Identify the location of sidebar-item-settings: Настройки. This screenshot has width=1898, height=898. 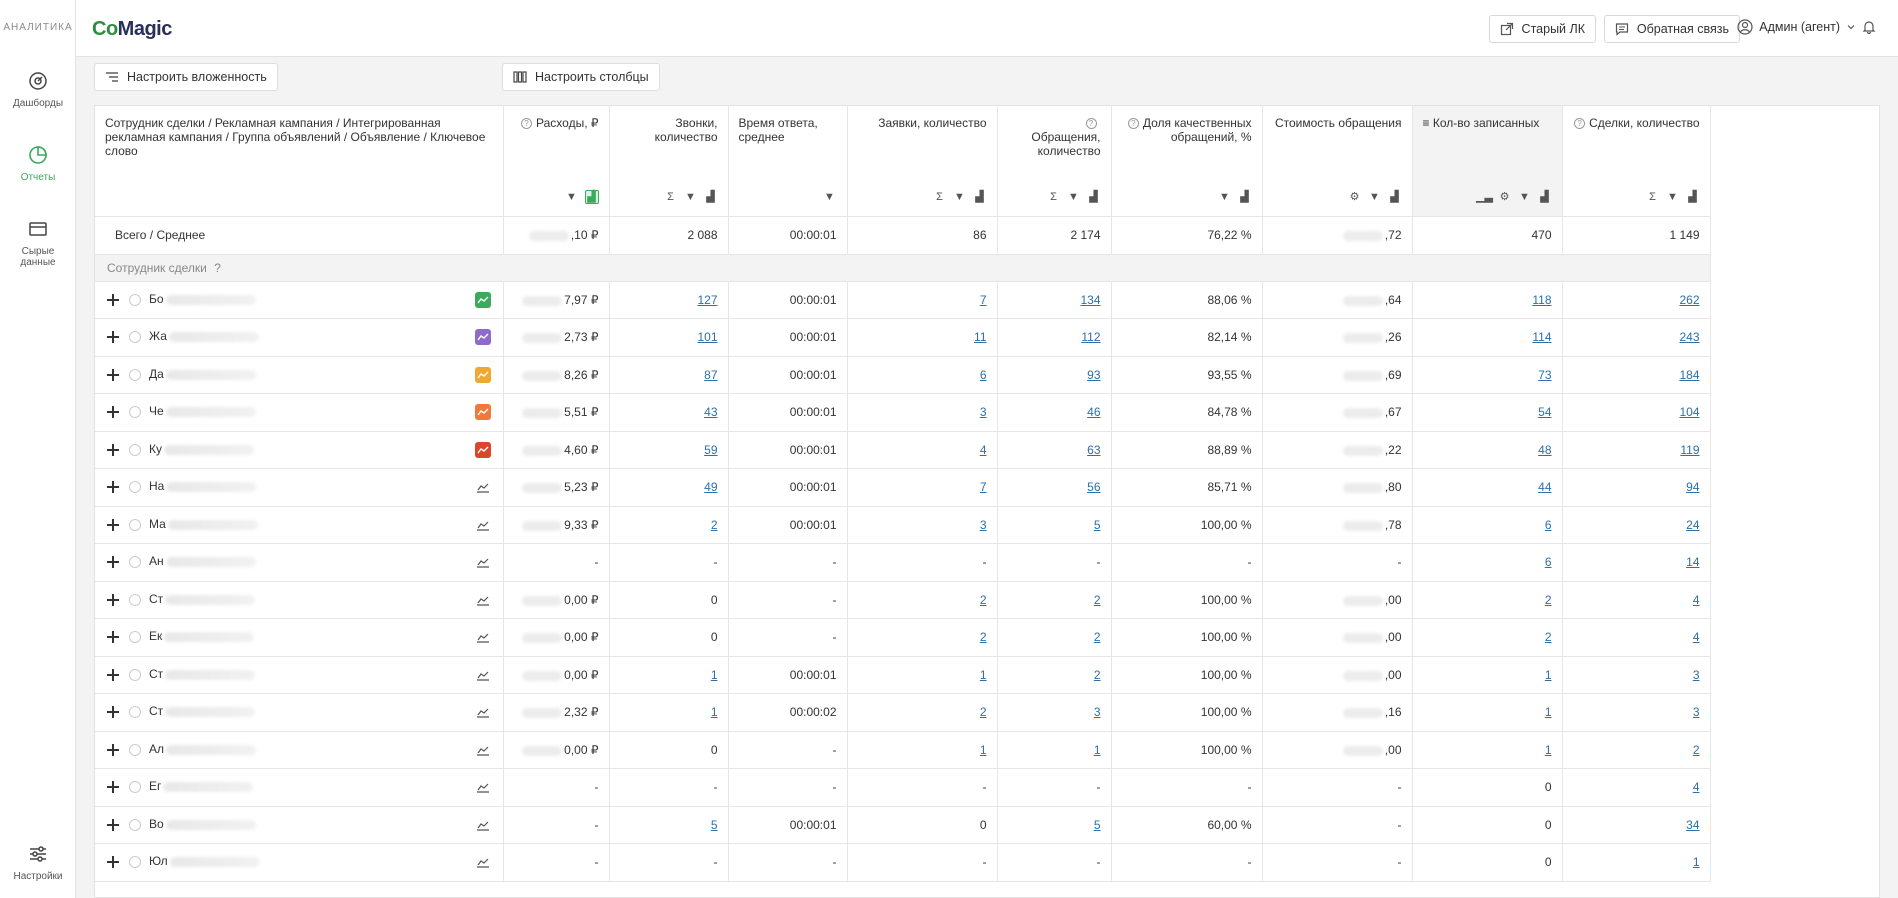
(38, 862).